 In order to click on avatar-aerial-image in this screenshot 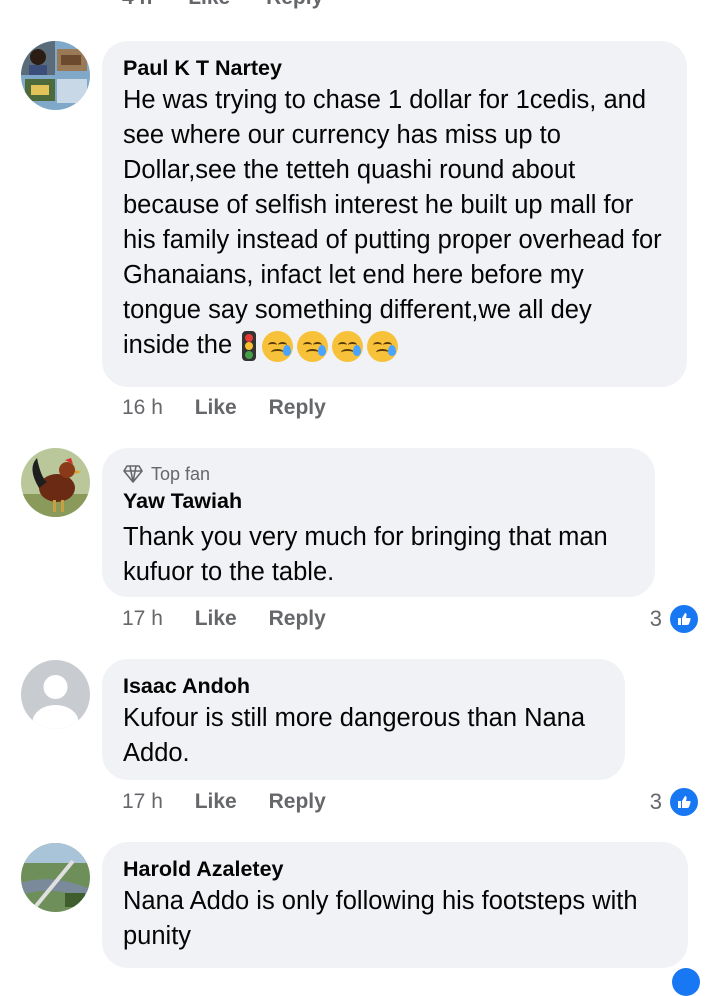, I will do `click(55, 877)`.